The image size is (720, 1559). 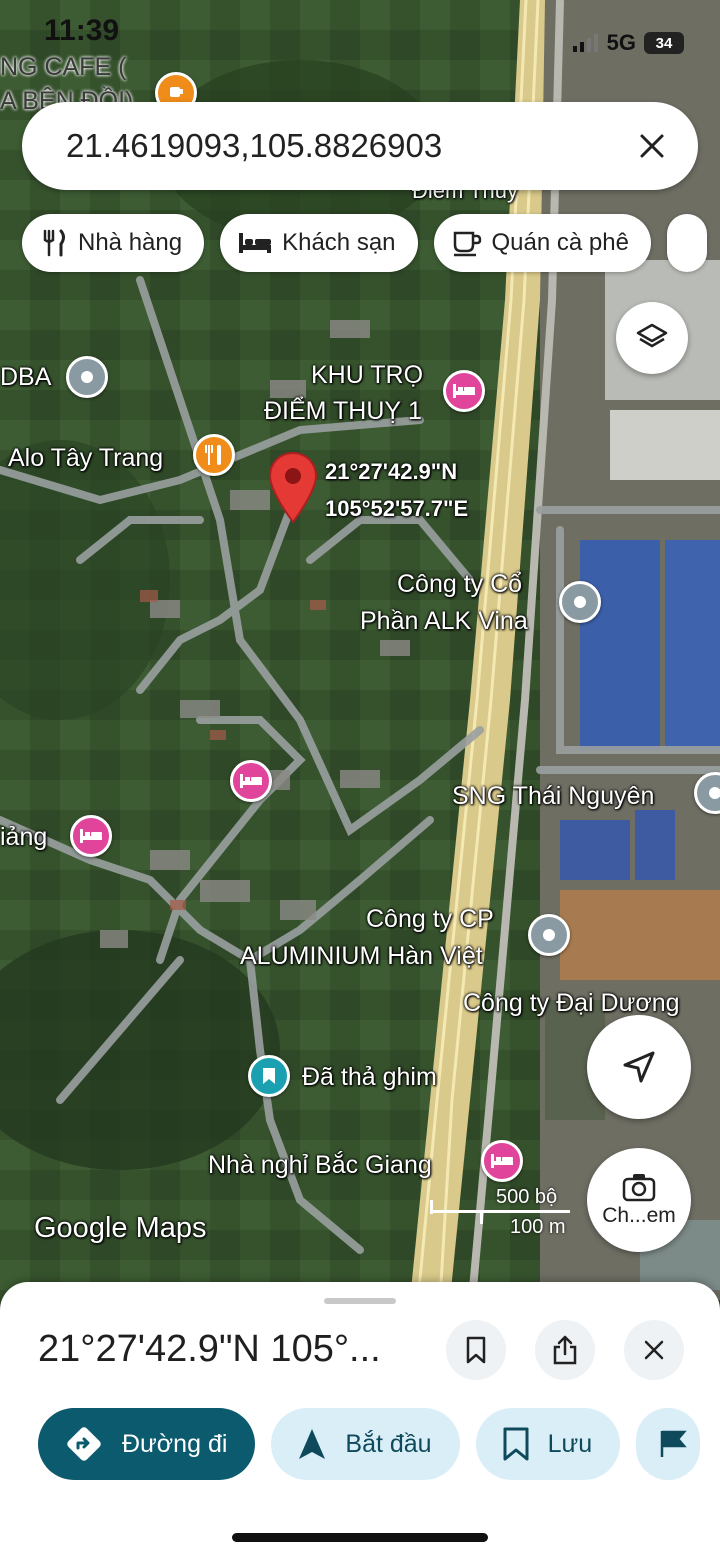 What do you see at coordinates (175, 1443) in the screenshot?
I see `directions-label: Đường đi` at bounding box center [175, 1443].